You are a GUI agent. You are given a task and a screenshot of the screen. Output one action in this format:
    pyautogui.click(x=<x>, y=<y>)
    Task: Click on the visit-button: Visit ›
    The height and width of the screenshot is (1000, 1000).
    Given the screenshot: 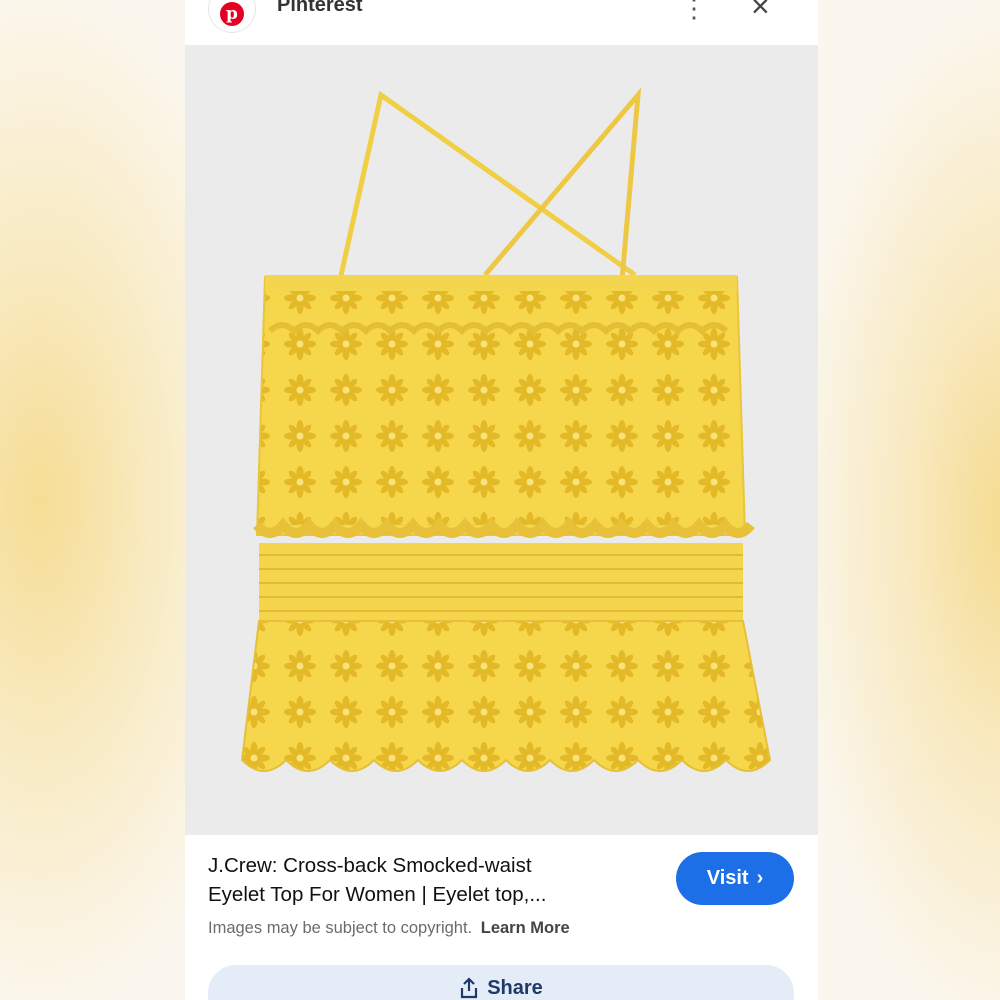 What is the action you would take?
    pyautogui.click(x=735, y=878)
    